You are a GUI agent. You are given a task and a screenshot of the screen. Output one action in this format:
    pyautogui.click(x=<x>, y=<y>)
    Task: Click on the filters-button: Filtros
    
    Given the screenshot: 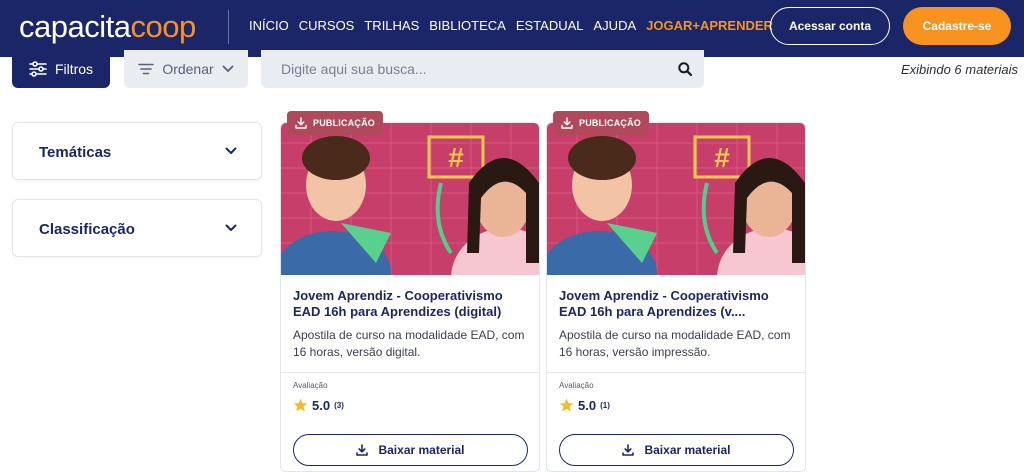 What is the action you would take?
    pyautogui.click(x=61, y=69)
    